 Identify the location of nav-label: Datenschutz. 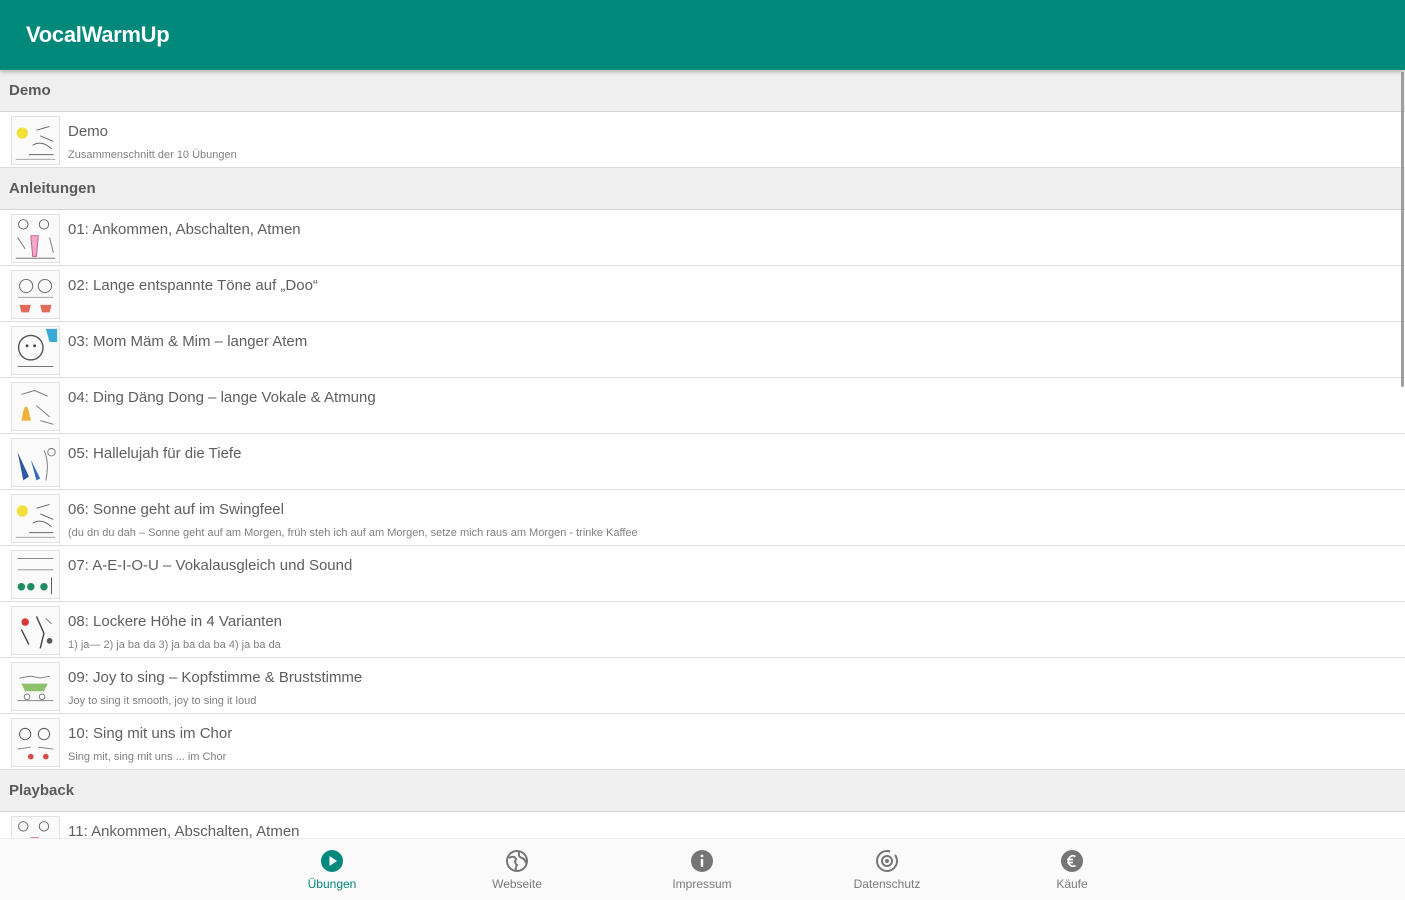
(887, 884).